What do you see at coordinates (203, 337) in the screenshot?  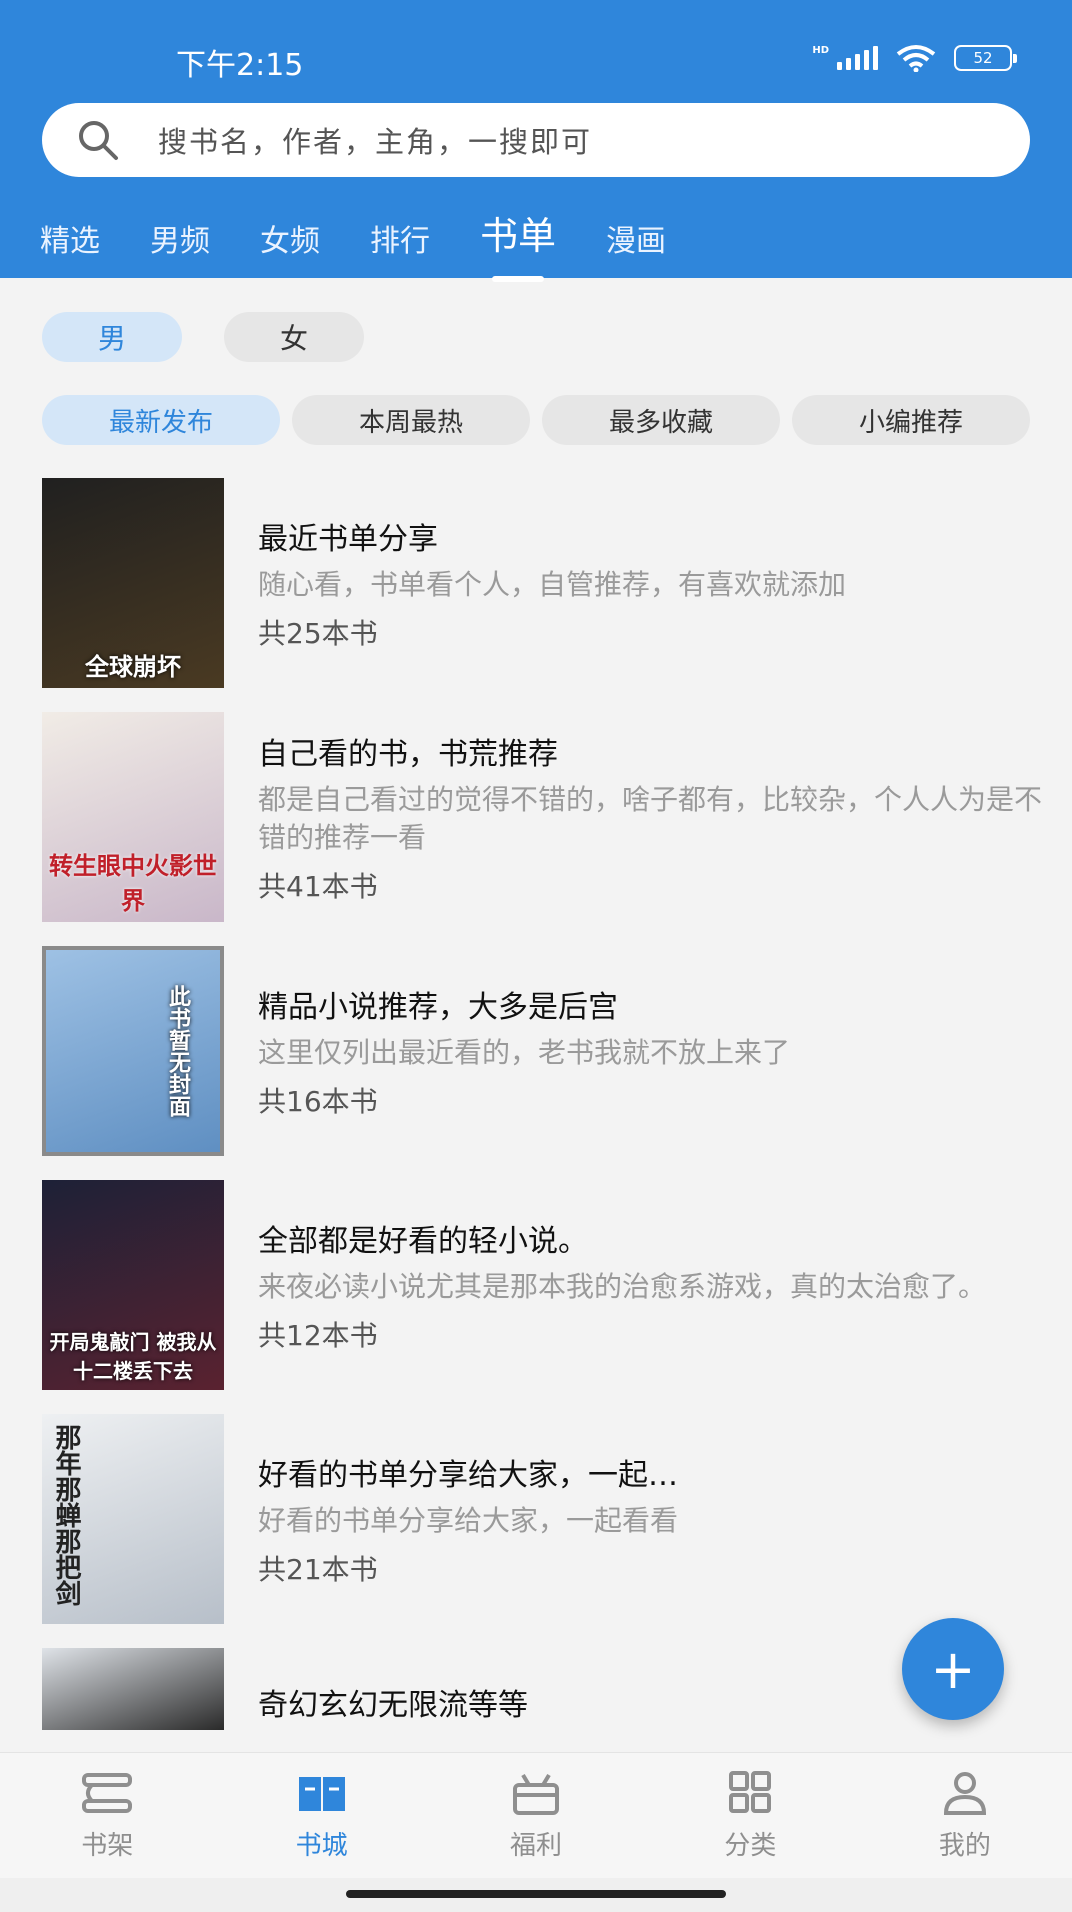 I see `gender-filter: 男 女` at bounding box center [203, 337].